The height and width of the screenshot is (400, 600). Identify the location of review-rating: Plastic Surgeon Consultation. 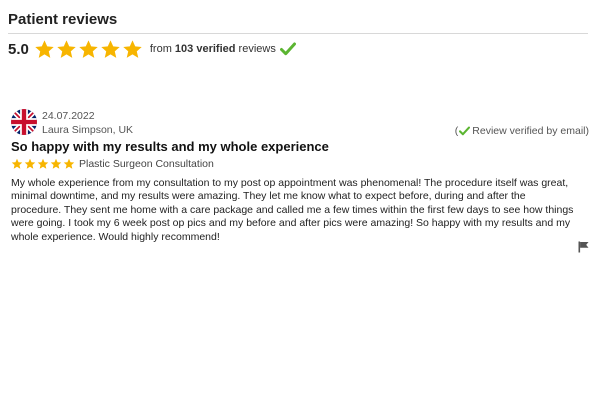
(112, 164).